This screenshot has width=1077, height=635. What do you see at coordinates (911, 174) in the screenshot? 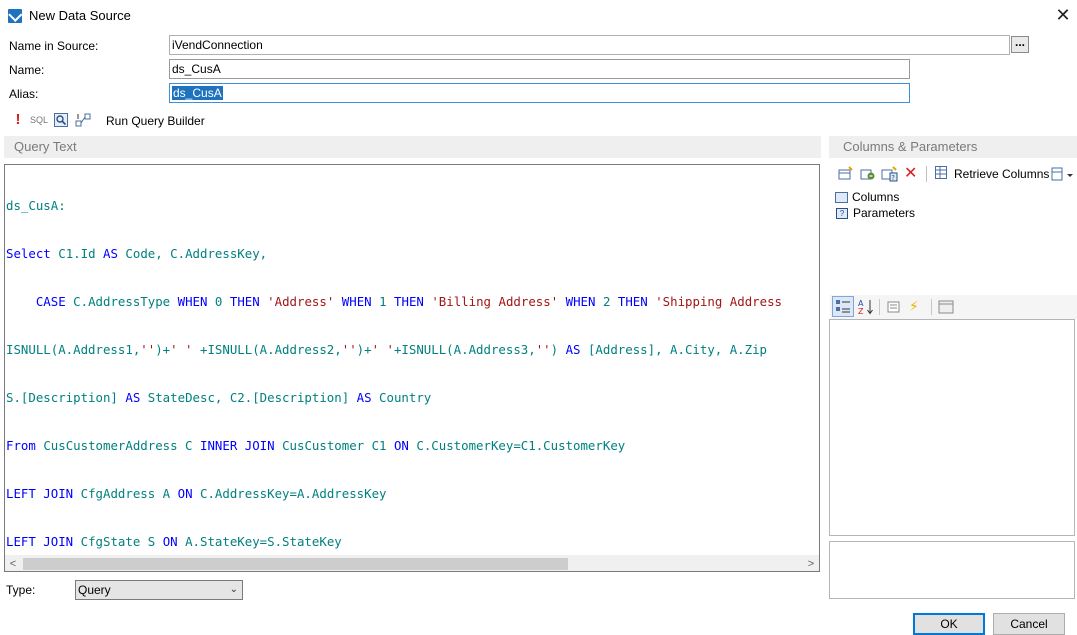
I see `delete-icon: ✕` at bounding box center [911, 174].